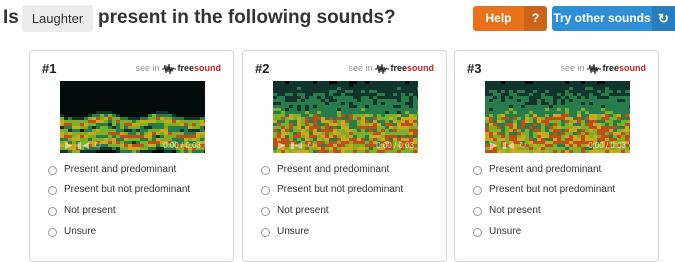 The height and width of the screenshot is (262, 675). Describe the element at coordinates (663, 18) in the screenshot. I see `refresh-icon: ↻` at that location.